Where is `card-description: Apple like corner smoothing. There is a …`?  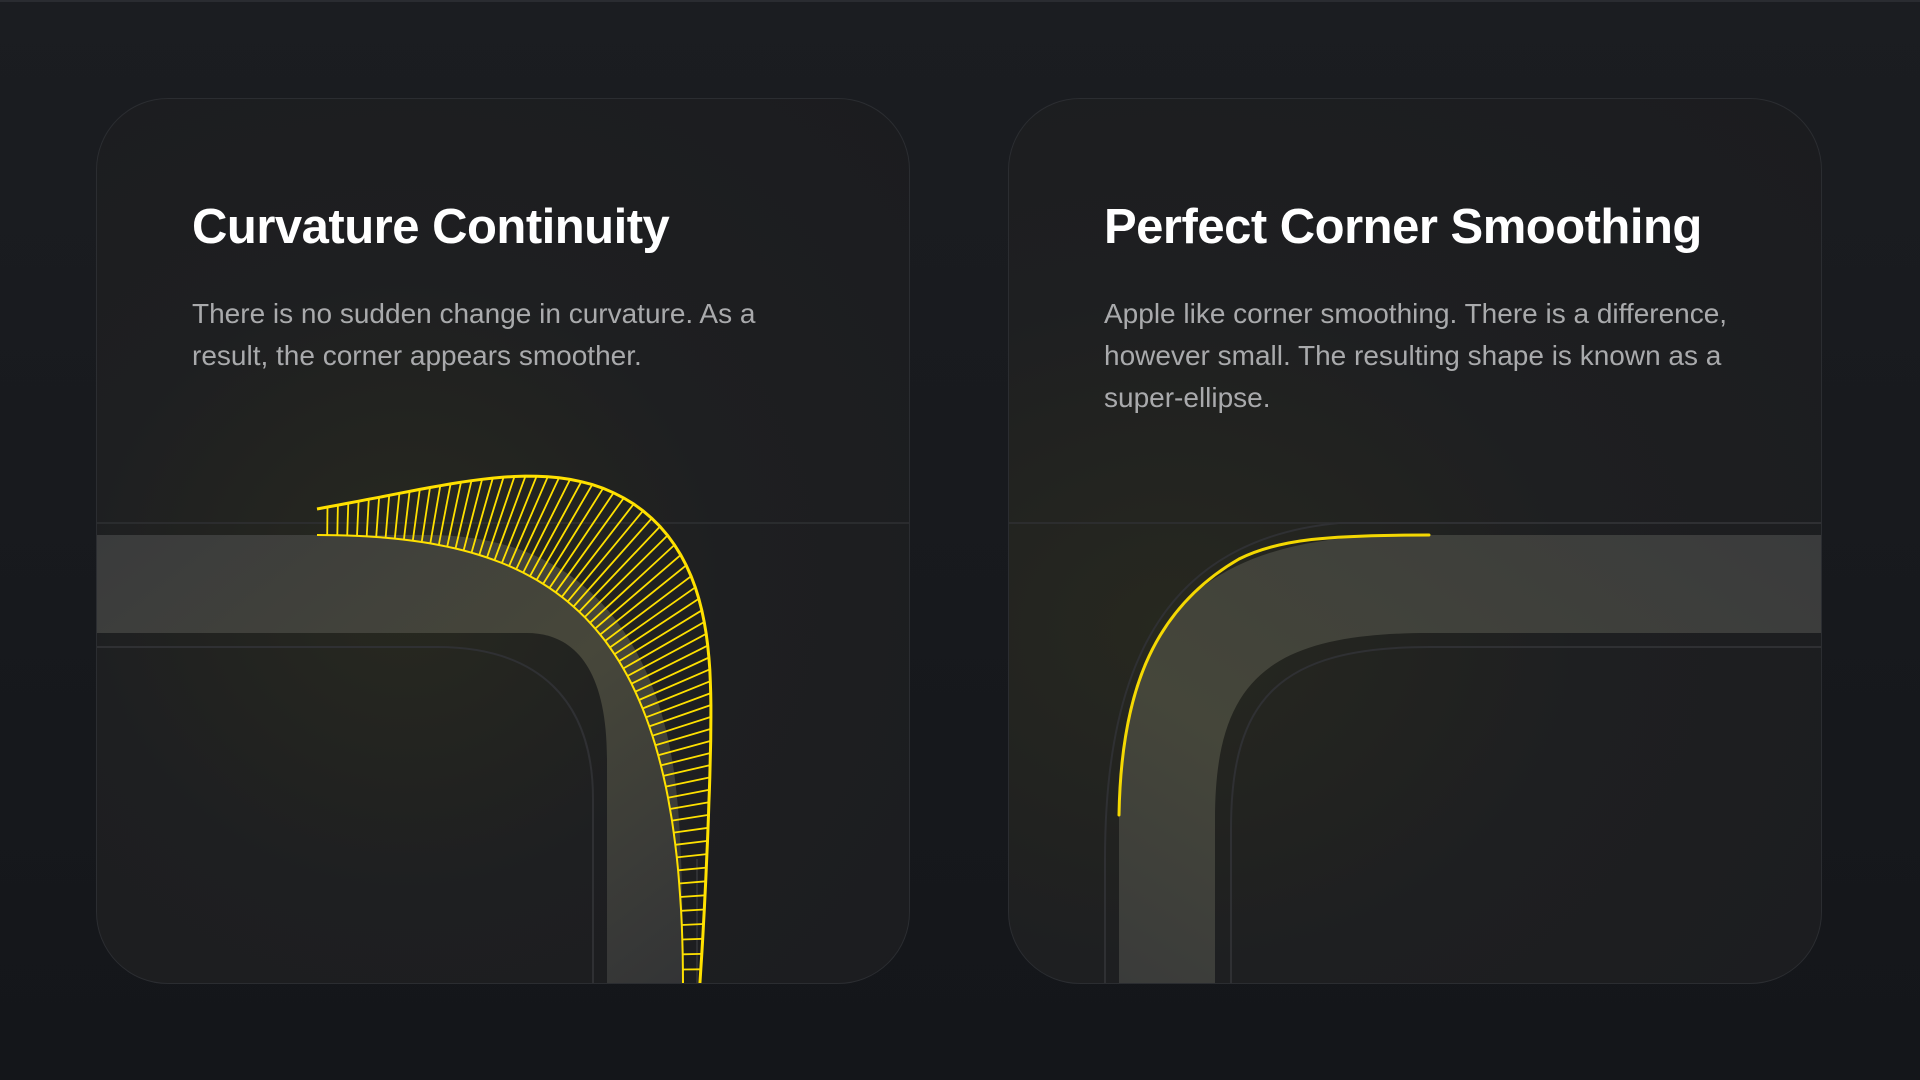 card-description: Apple like corner smoothing. There is a … is located at coordinates (1416, 355).